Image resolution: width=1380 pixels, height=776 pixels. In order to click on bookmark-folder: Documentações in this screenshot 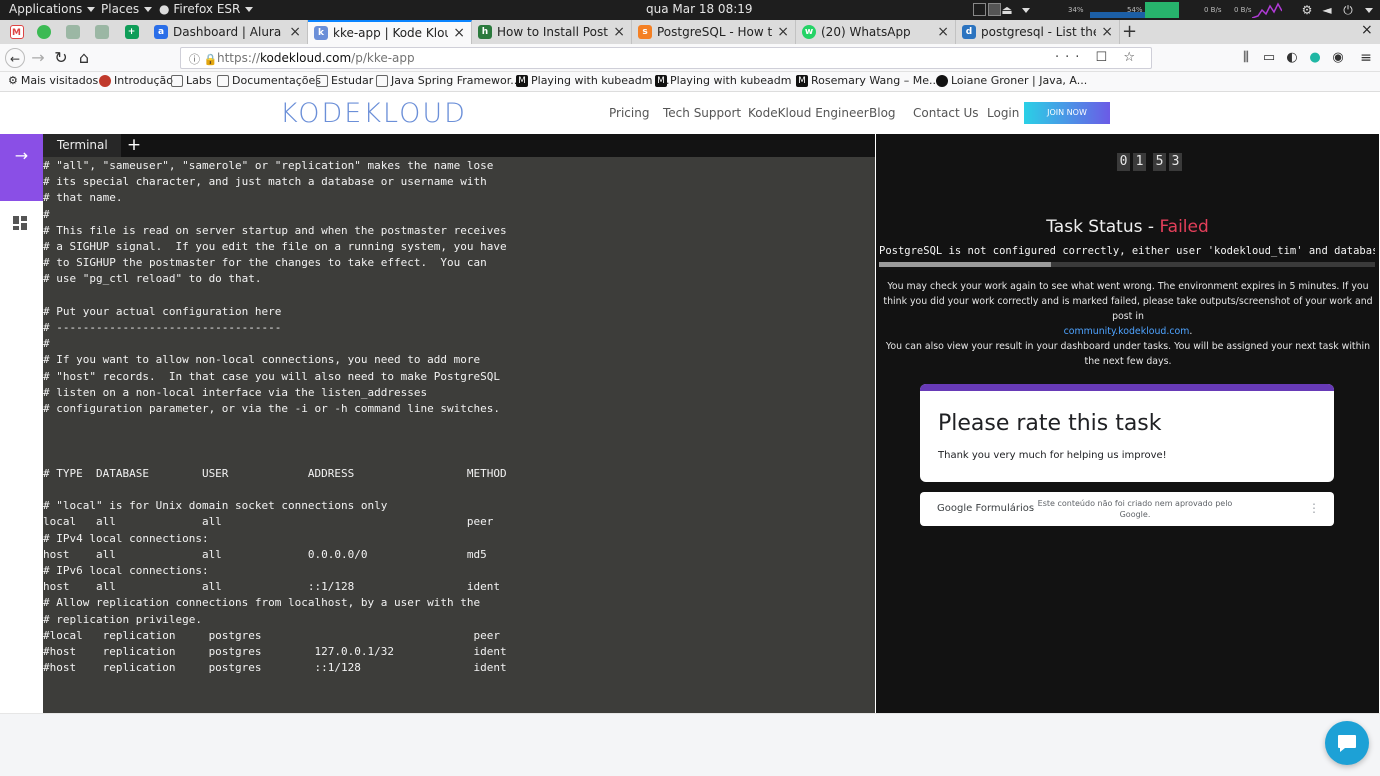, I will do `click(269, 80)`.